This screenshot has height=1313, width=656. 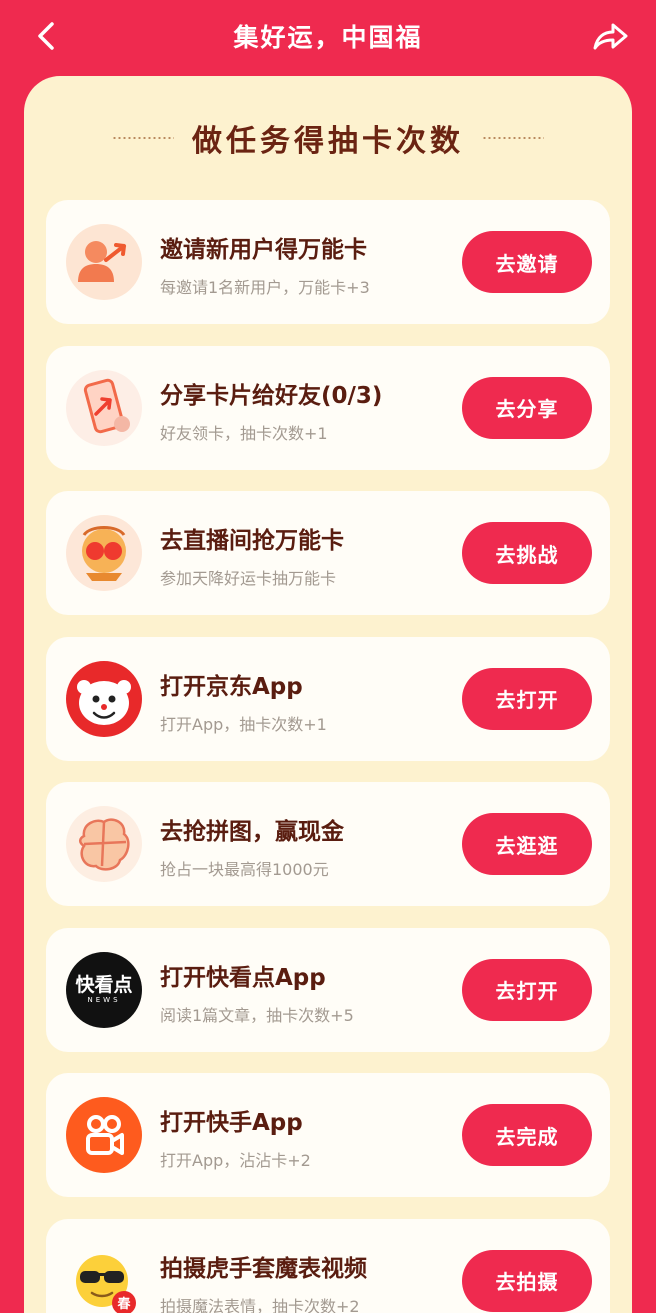 What do you see at coordinates (252, 541) in the screenshot?
I see `task-title: 去直播间抢万能卡` at bounding box center [252, 541].